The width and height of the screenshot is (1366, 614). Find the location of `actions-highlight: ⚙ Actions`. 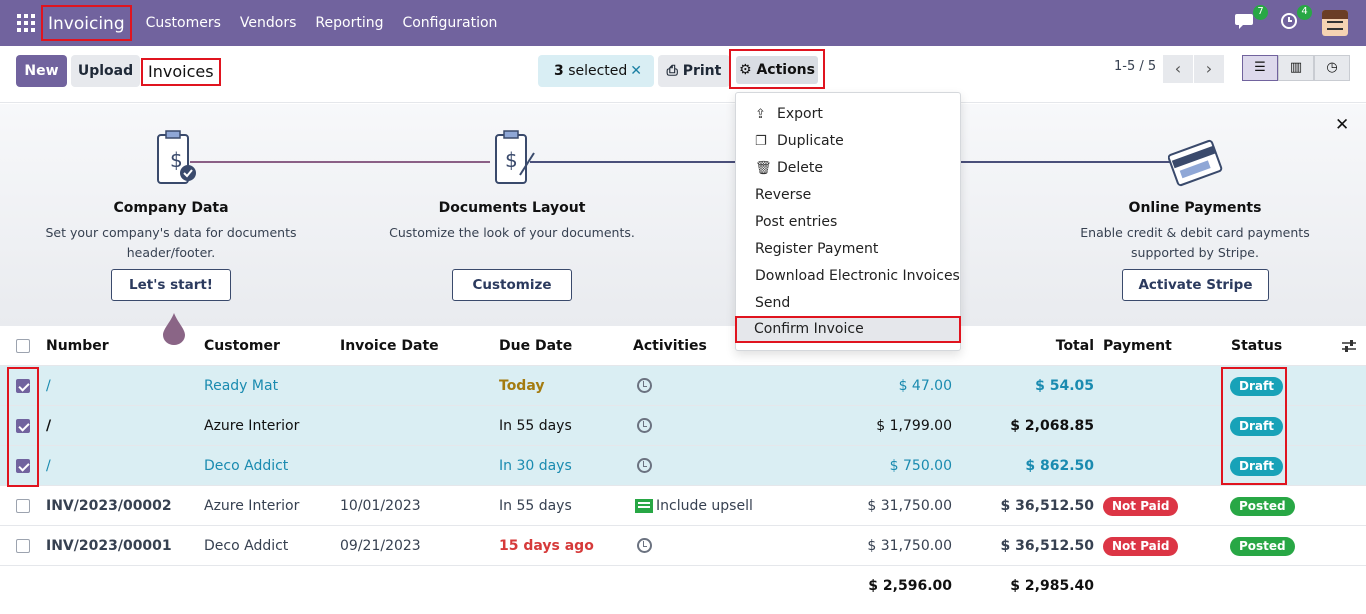

actions-highlight: ⚙ Actions is located at coordinates (777, 69).